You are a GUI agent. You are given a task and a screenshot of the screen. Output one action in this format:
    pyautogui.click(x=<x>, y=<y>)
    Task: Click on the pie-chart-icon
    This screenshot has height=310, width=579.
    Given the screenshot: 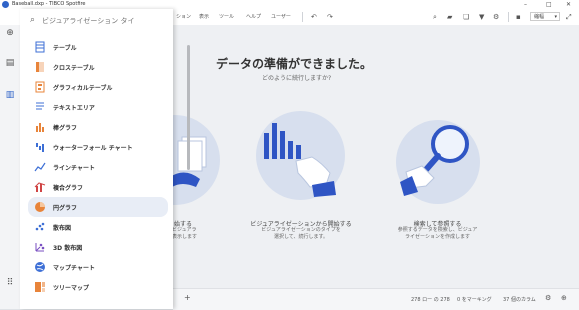 What is the action you would take?
    pyautogui.click(x=40, y=207)
    